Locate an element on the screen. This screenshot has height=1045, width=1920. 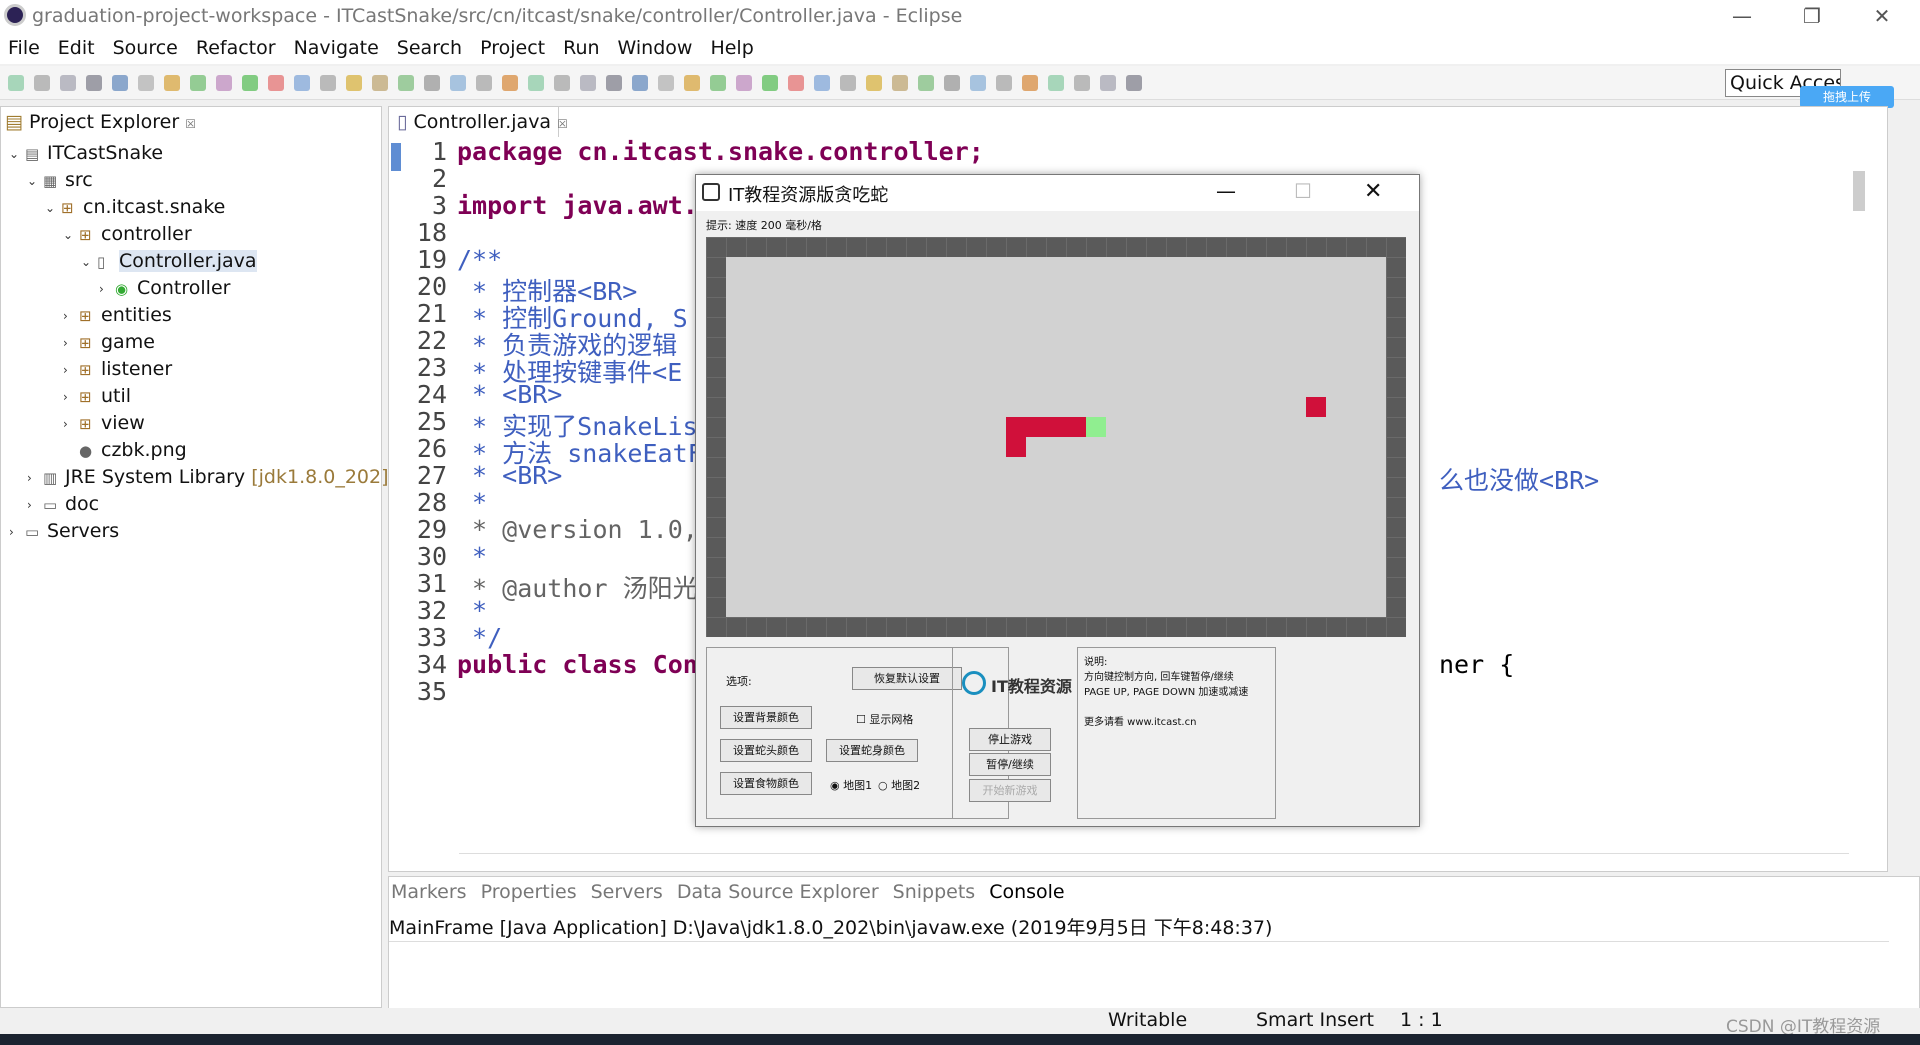
close-button: ✕ is located at coordinates (1882, 16).